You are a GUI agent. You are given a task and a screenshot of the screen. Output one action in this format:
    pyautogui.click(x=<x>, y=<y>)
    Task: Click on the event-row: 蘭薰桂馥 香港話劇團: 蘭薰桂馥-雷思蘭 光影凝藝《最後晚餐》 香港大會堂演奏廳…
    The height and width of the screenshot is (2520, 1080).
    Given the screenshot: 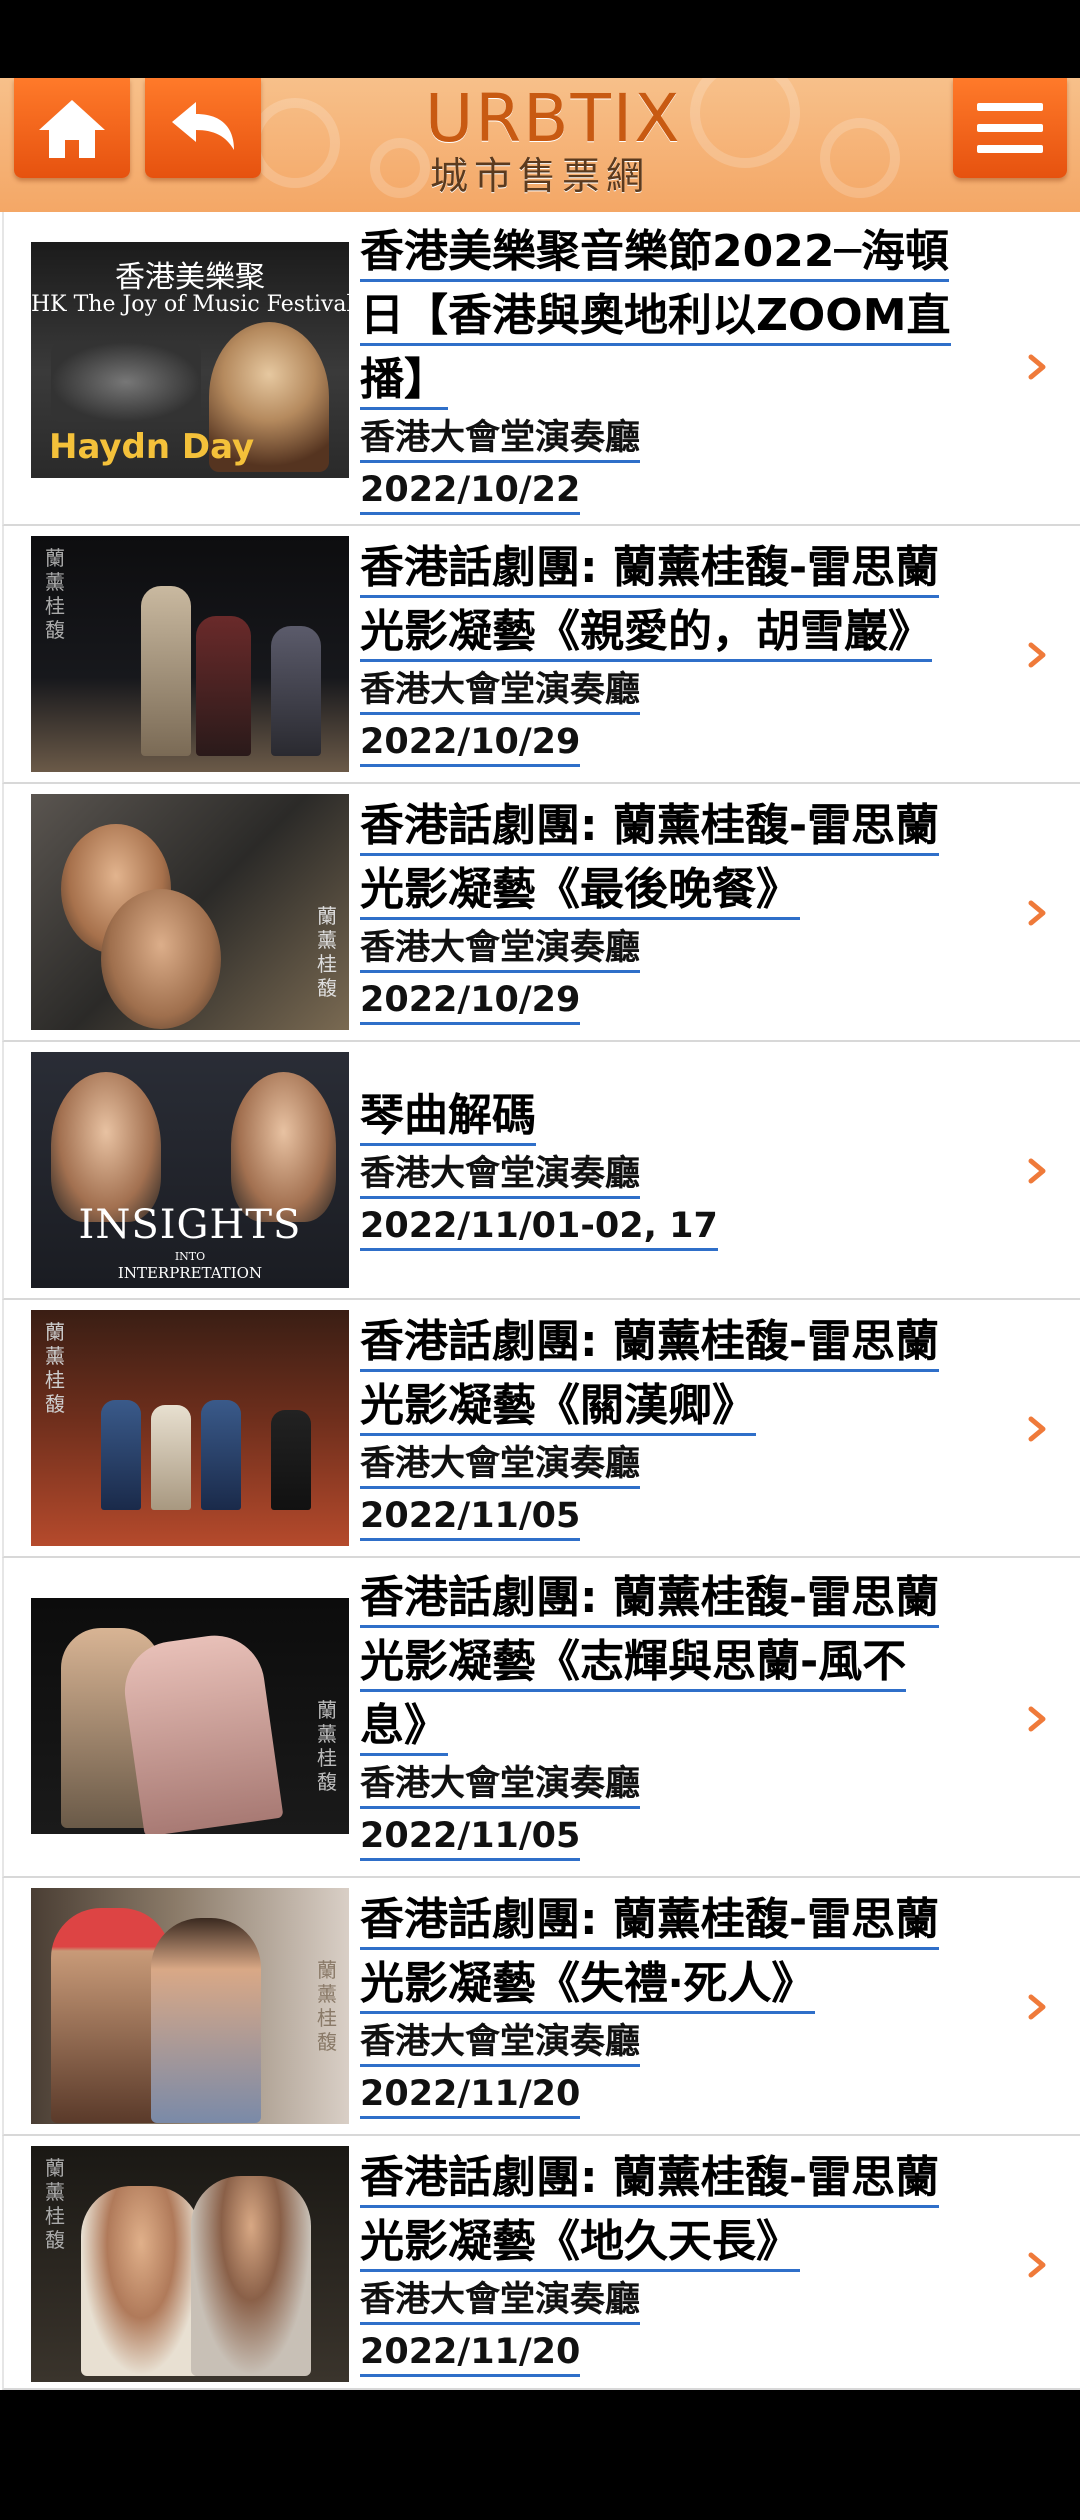 What is the action you would take?
    pyautogui.click(x=541, y=913)
    